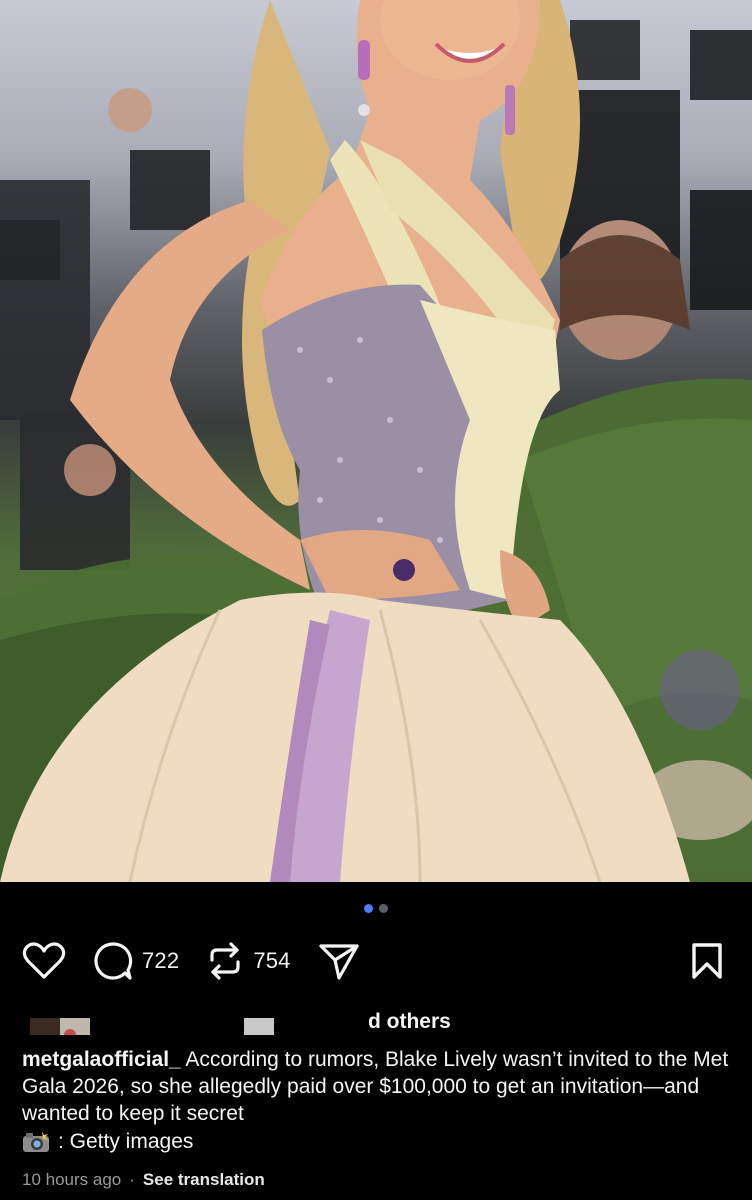 The height and width of the screenshot is (1200, 752). I want to click on comment-button: 722, so click(135, 961).